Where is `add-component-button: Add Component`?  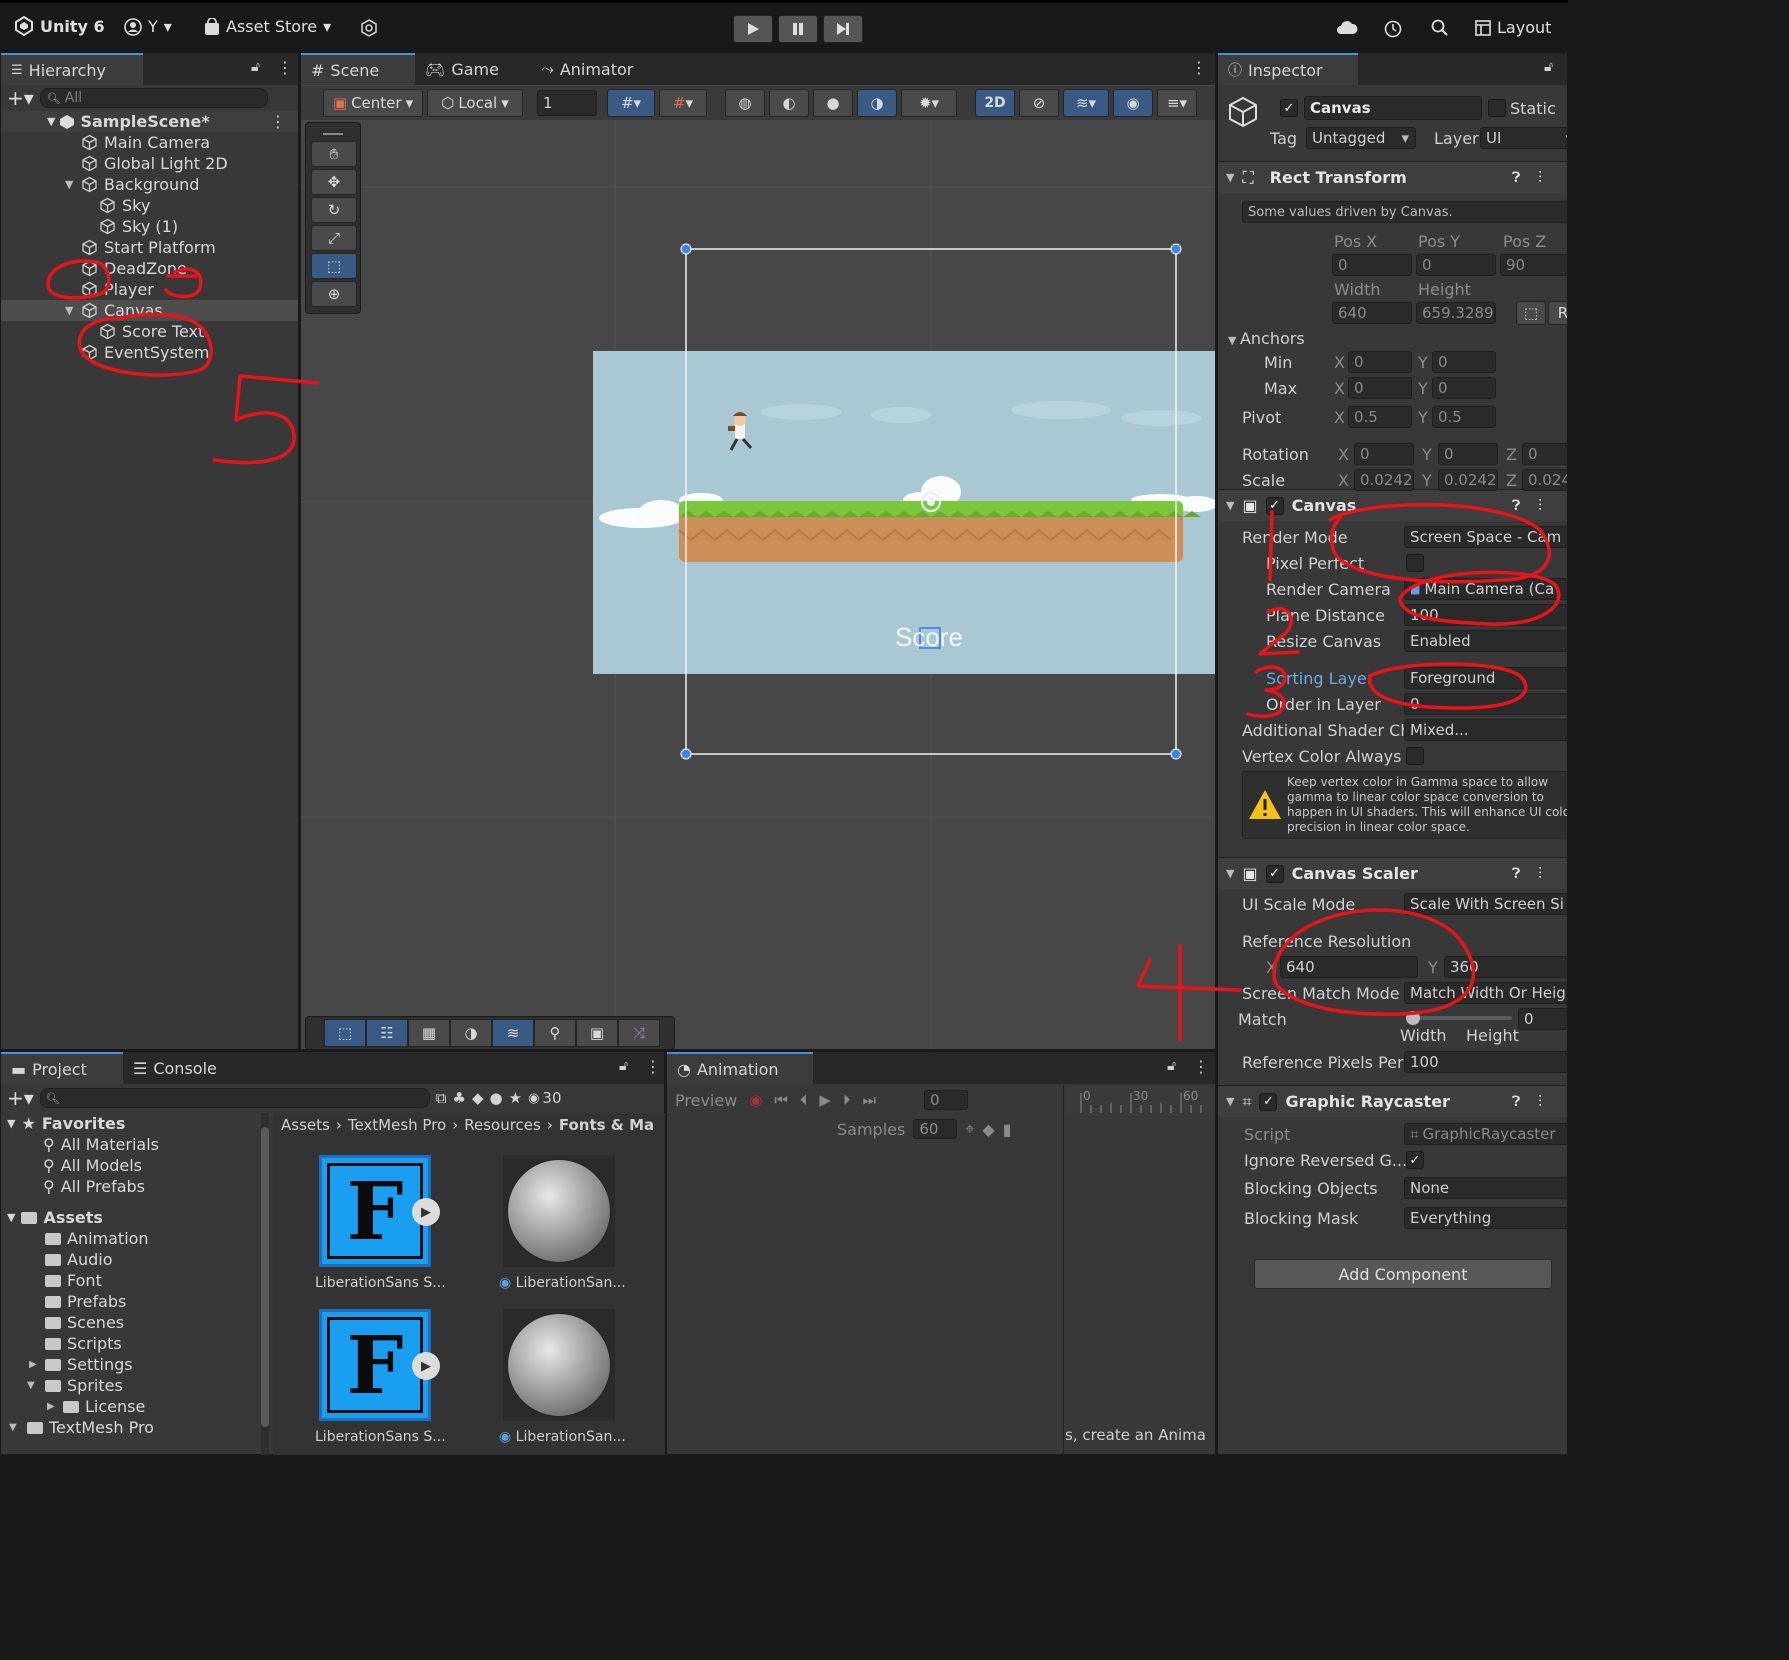 add-component-button: Add Component is located at coordinates (1403, 1274).